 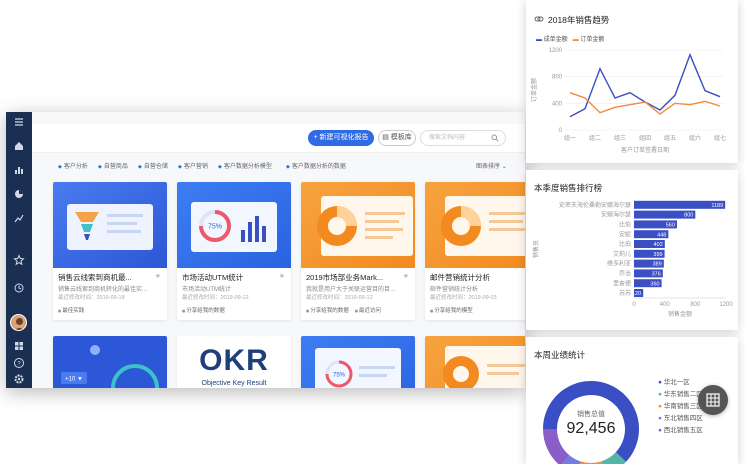 I want to click on x-tick-label: 组二, so click(x=595, y=138).